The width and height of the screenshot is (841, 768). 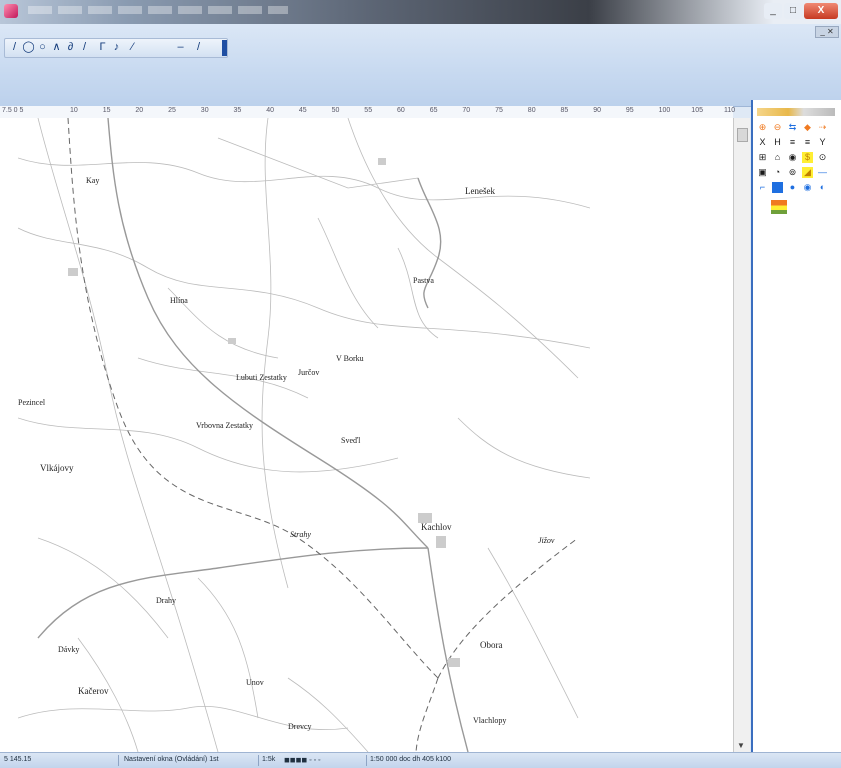 I want to click on node-tool-icon: ♪, so click(x=116, y=47).